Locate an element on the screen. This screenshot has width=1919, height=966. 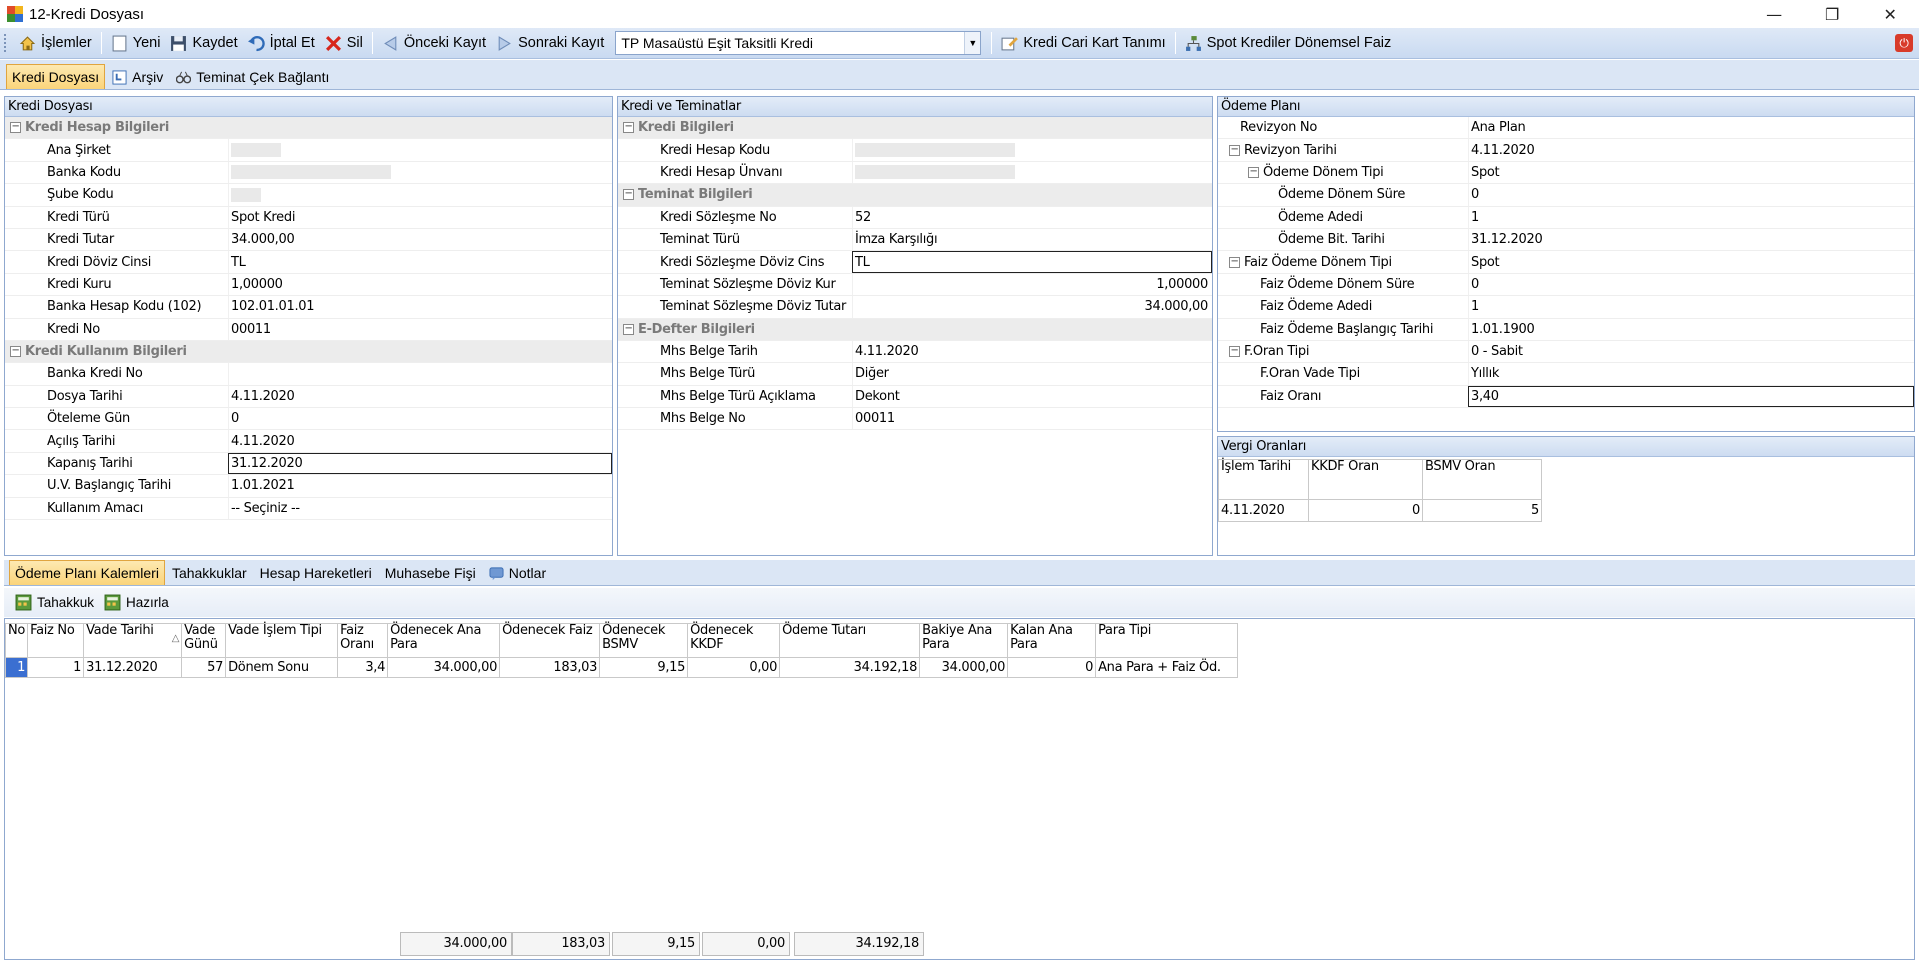
restore-button: ❐ is located at coordinates (1832, 14).